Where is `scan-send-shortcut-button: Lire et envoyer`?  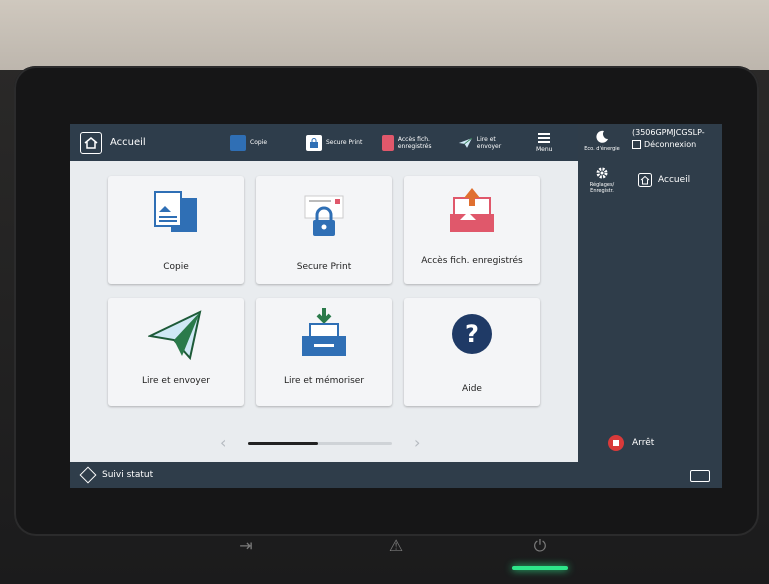
scan-send-shortcut-button: Lire et envoyer is located at coordinates (486, 142).